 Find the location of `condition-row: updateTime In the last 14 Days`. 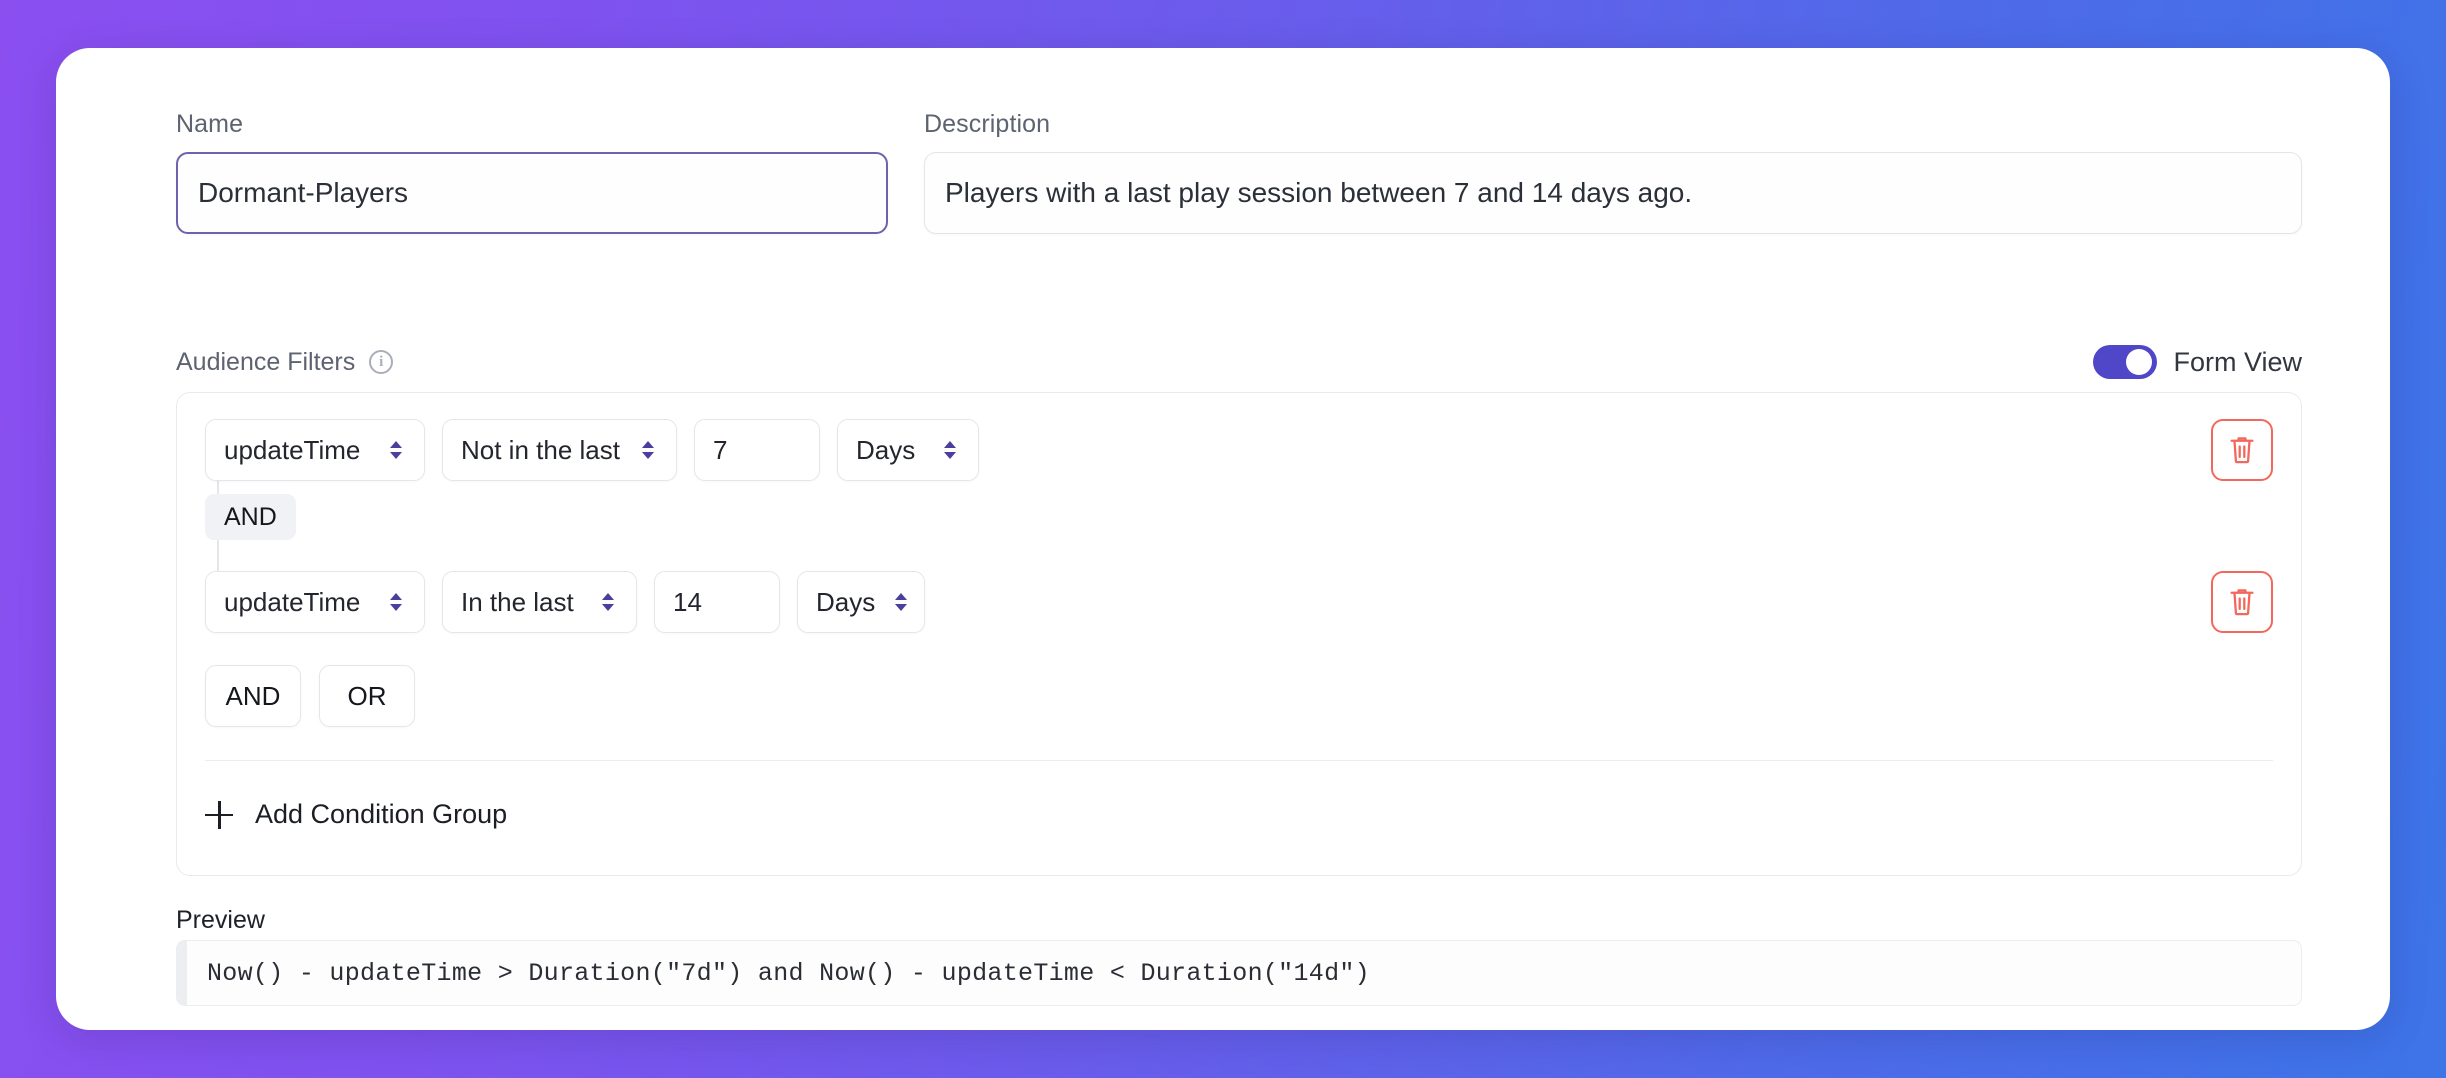

condition-row: updateTime In the last 14 Days is located at coordinates (1239, 602).